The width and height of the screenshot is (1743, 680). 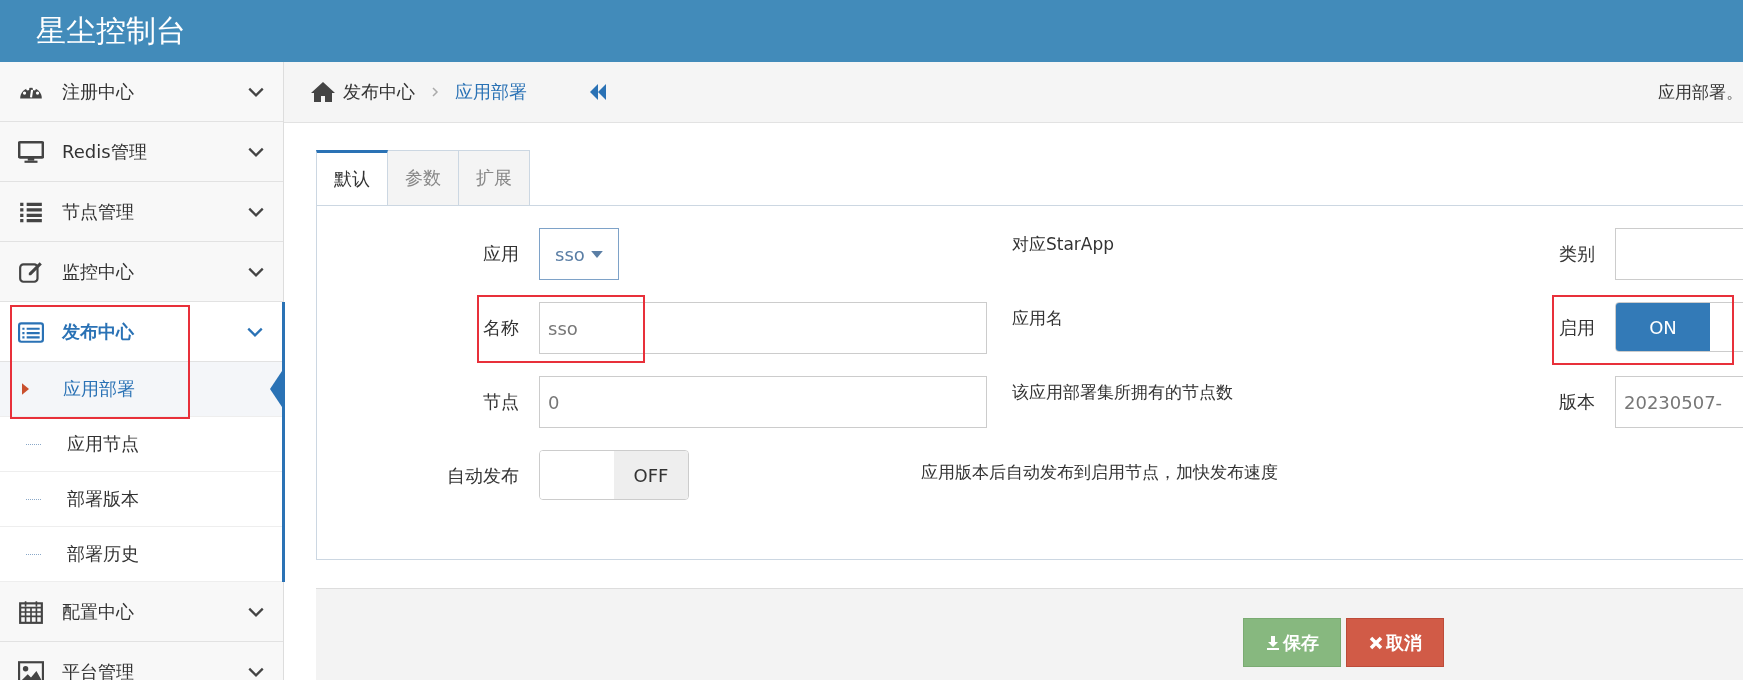 What do you see at coordinates (141, 444) in the screenshot?
I see `sidebar-subitem: 应用节点` at bounding box center [141, 444].